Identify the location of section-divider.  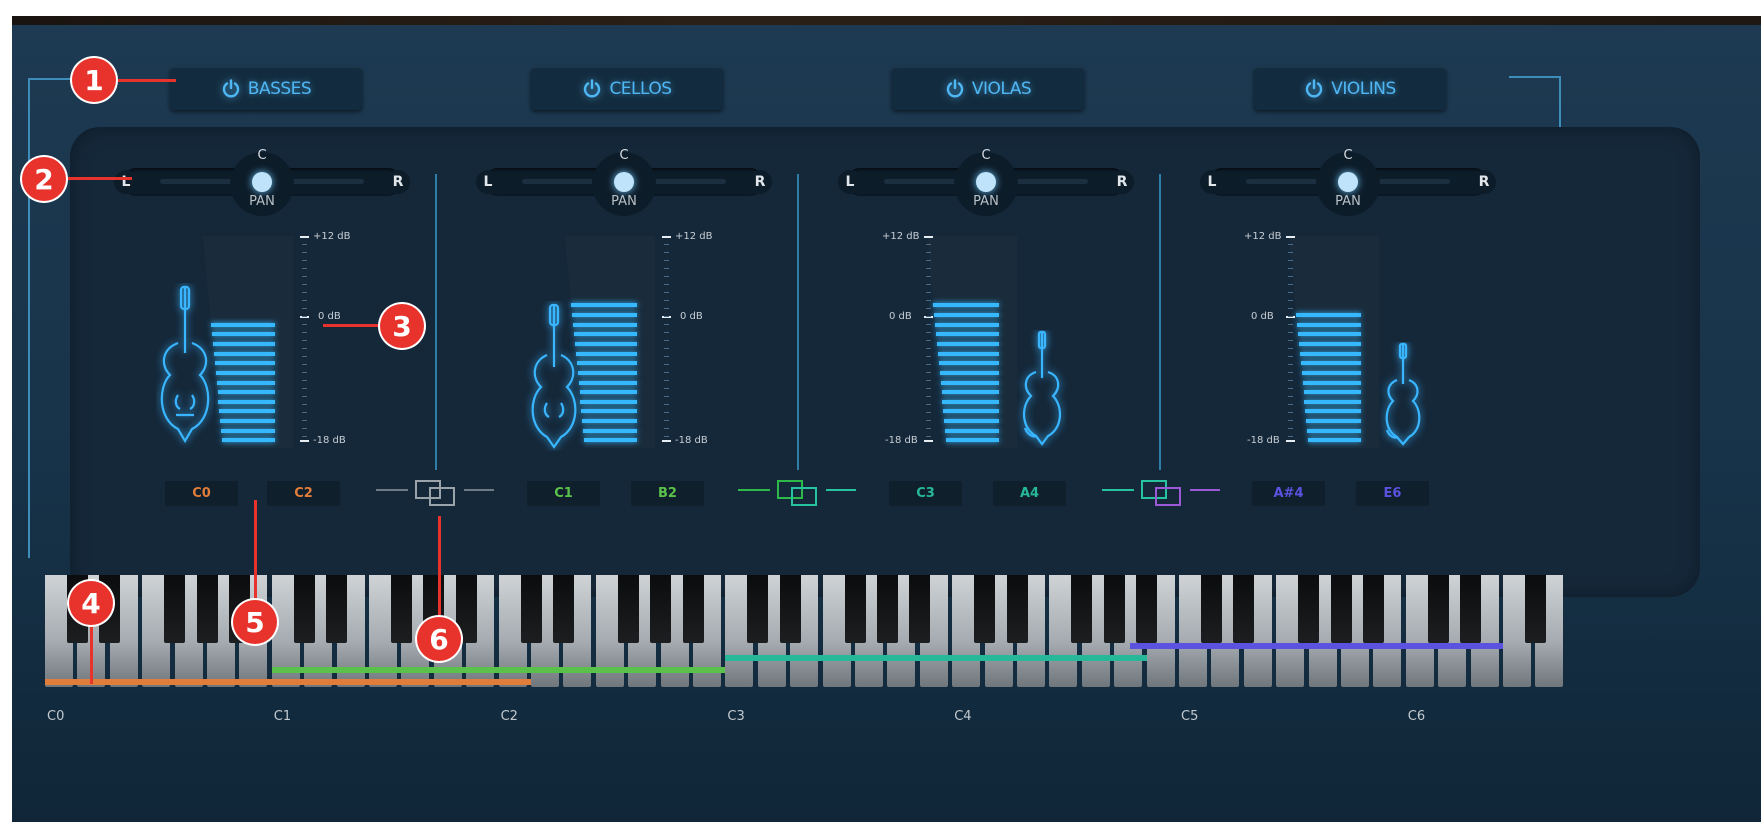
(1160, 322).